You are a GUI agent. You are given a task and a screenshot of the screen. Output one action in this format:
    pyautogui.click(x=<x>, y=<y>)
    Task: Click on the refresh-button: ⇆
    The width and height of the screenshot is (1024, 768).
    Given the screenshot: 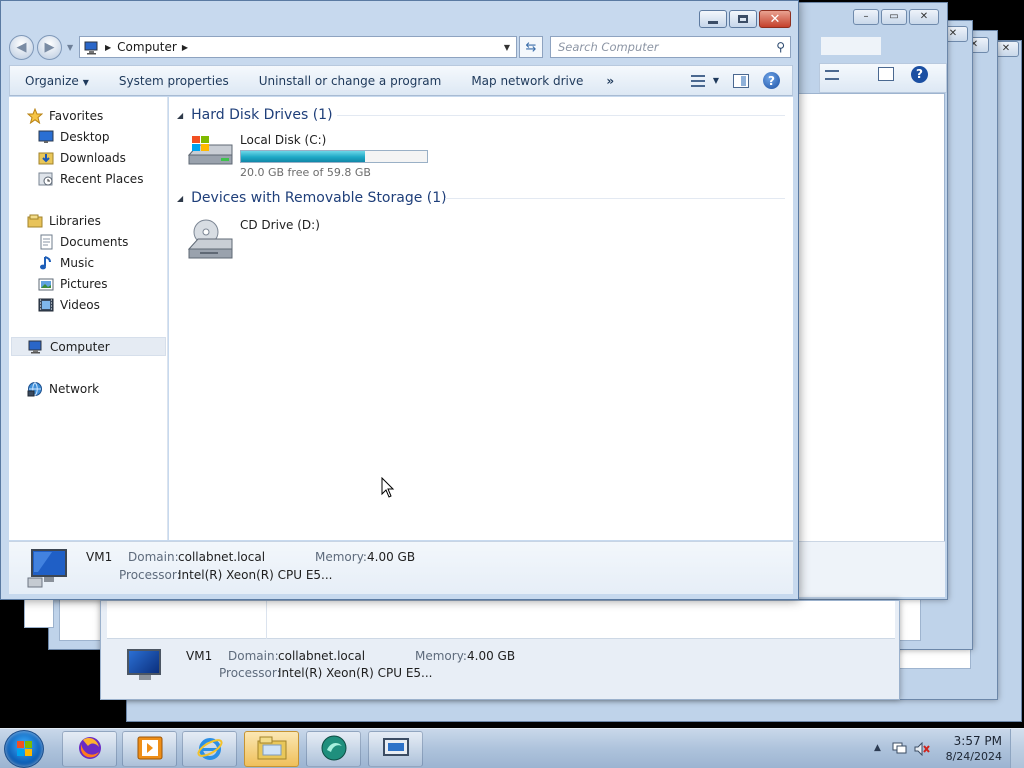 What is the action you would take?
    pyautogui.click(x=531, y=47)
    